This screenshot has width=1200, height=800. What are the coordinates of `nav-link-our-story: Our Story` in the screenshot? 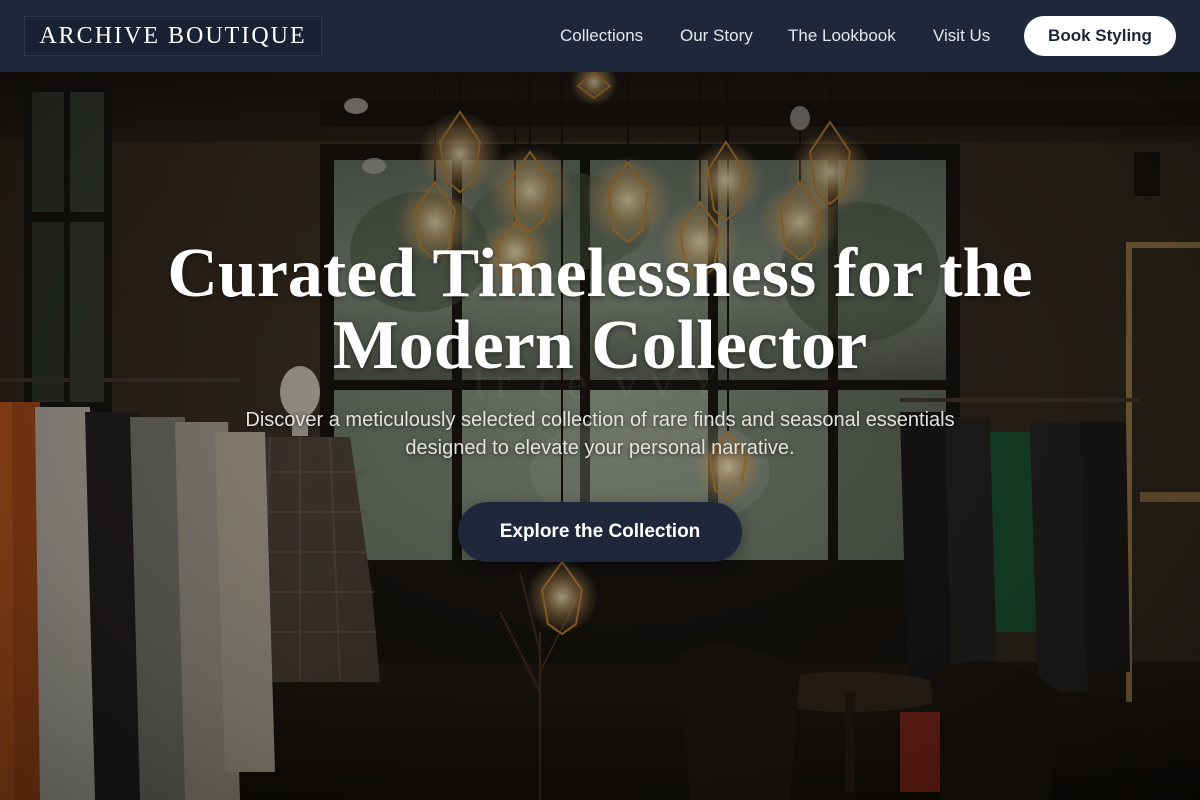 It's located at (716, 36).